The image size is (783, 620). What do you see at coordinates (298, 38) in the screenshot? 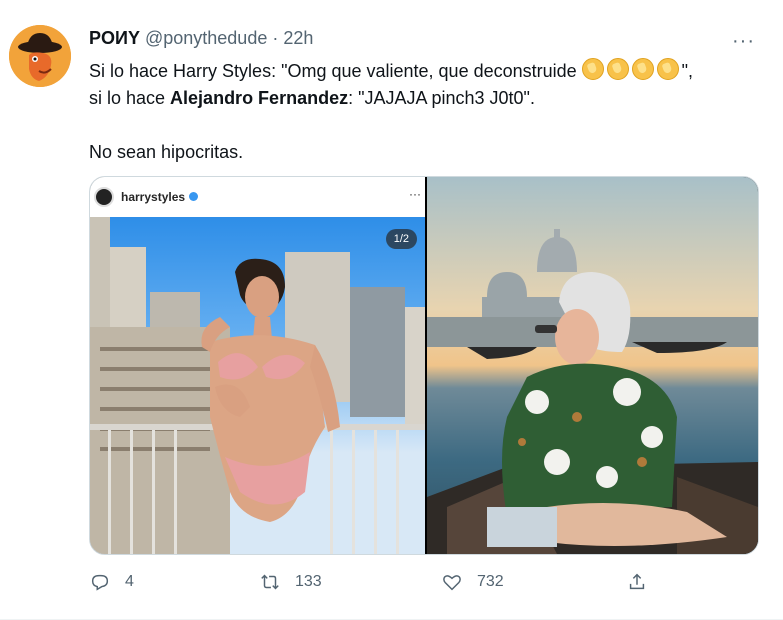
I see `timestamp: 22h` at bounding box center [298, 38].